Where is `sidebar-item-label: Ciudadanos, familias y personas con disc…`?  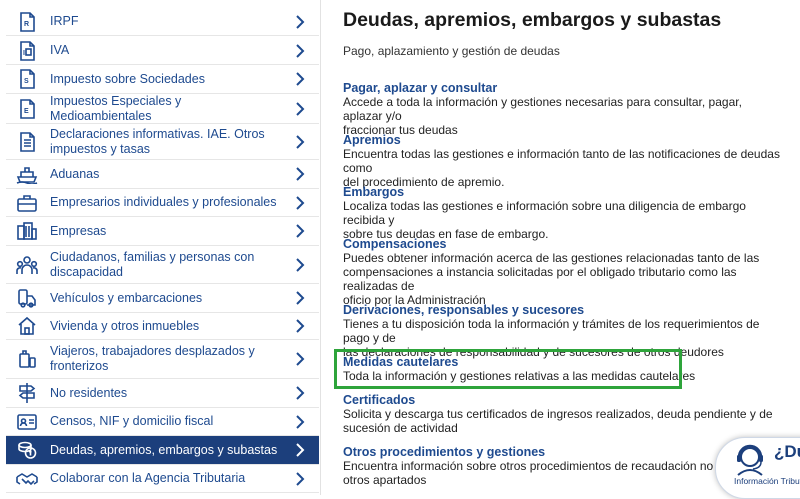
sidebar-item-label: Ciudadanos, familias y personas con disc… is located at coordinates (152, 264).